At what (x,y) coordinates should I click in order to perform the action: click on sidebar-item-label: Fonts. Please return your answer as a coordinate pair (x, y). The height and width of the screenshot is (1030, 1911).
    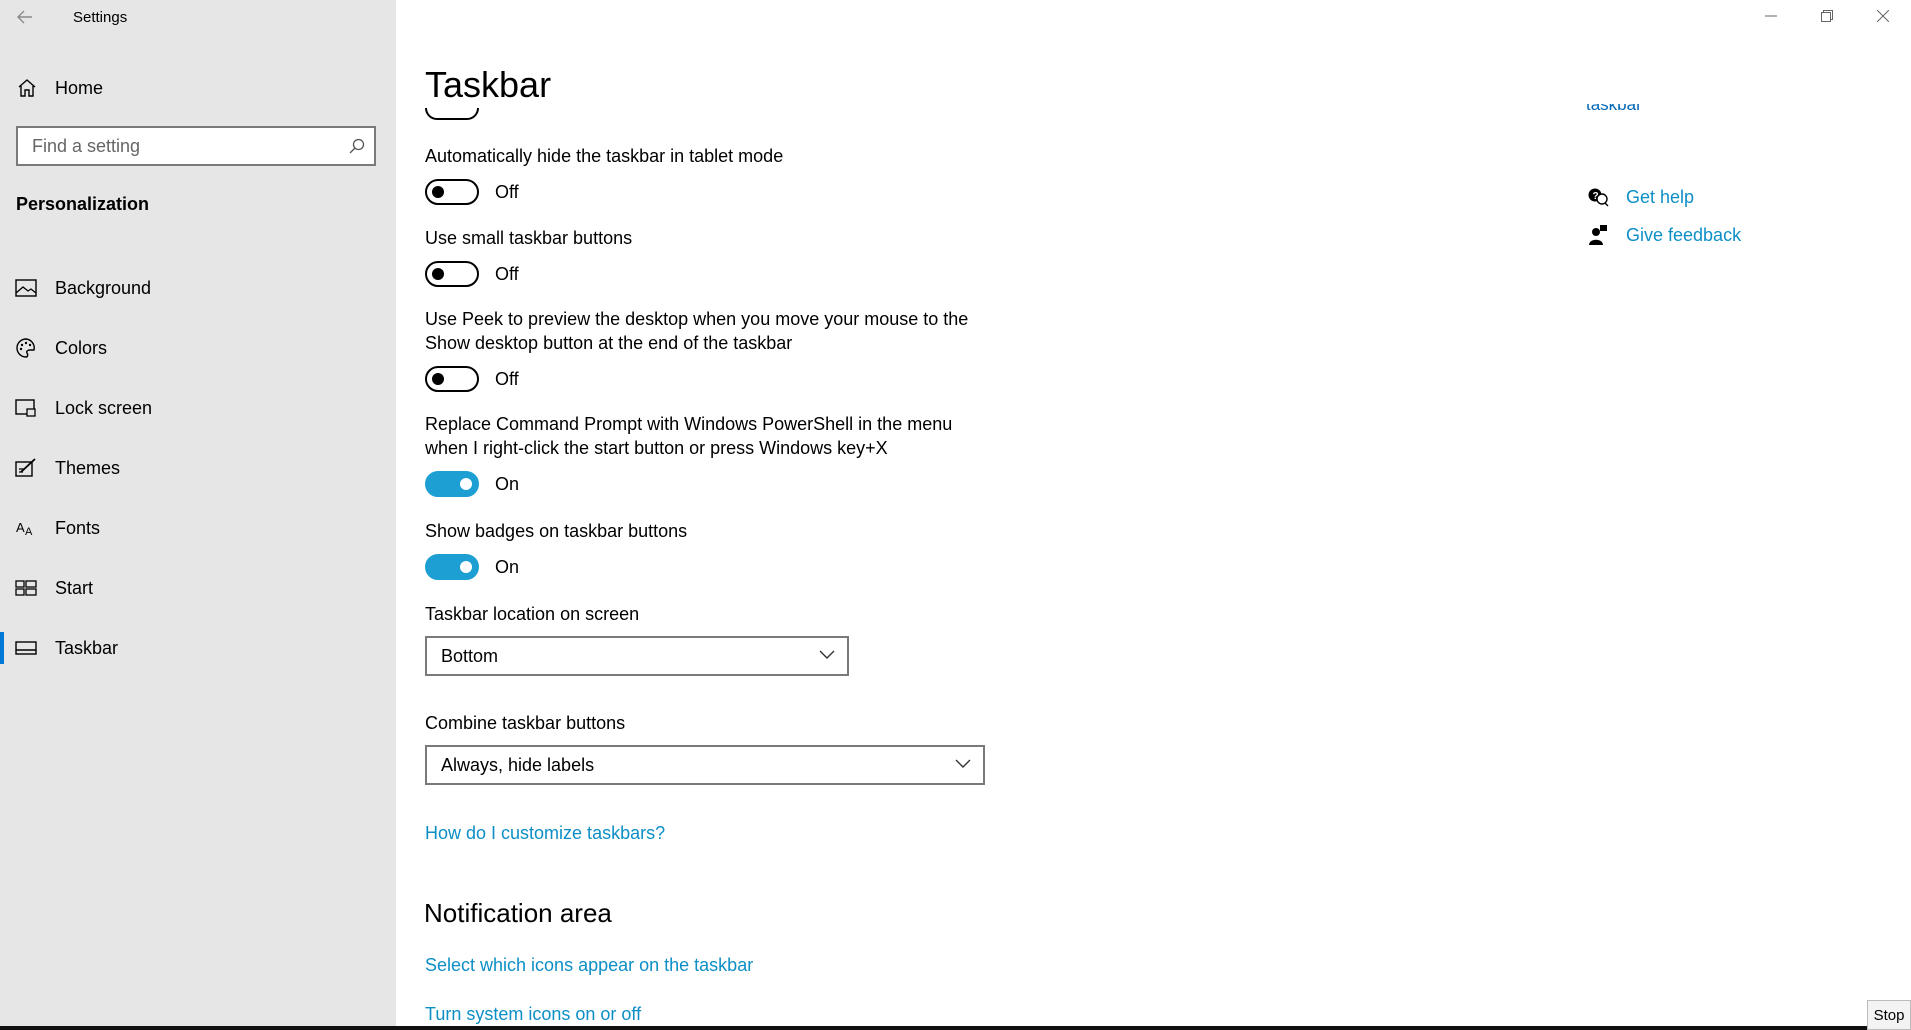
    Looking at the image, I should click on (78, 527).